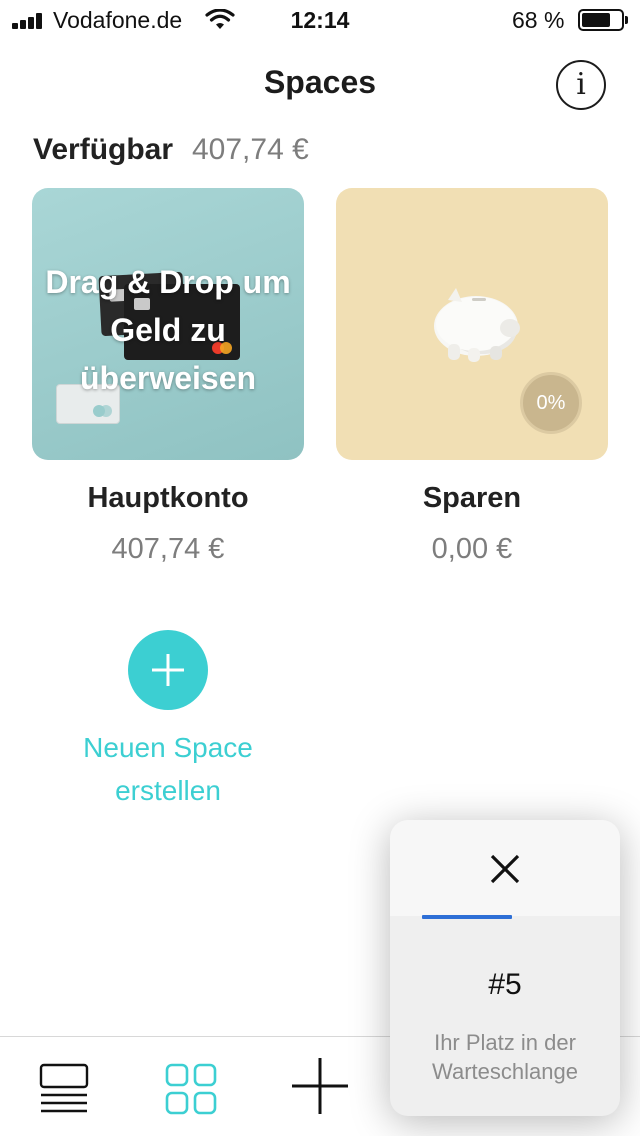 The height and width of the screenshot is (1136, 640). Describe the element at coordinates (472, 549) in the screenshot. I see `space-amount-sparen: 0,00 €` at that location.